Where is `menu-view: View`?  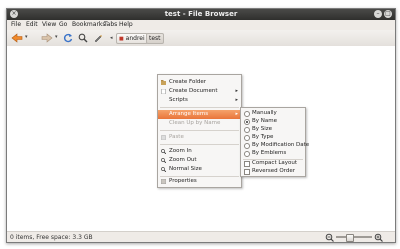
menu-view: View is located at coordinates (49, 25).